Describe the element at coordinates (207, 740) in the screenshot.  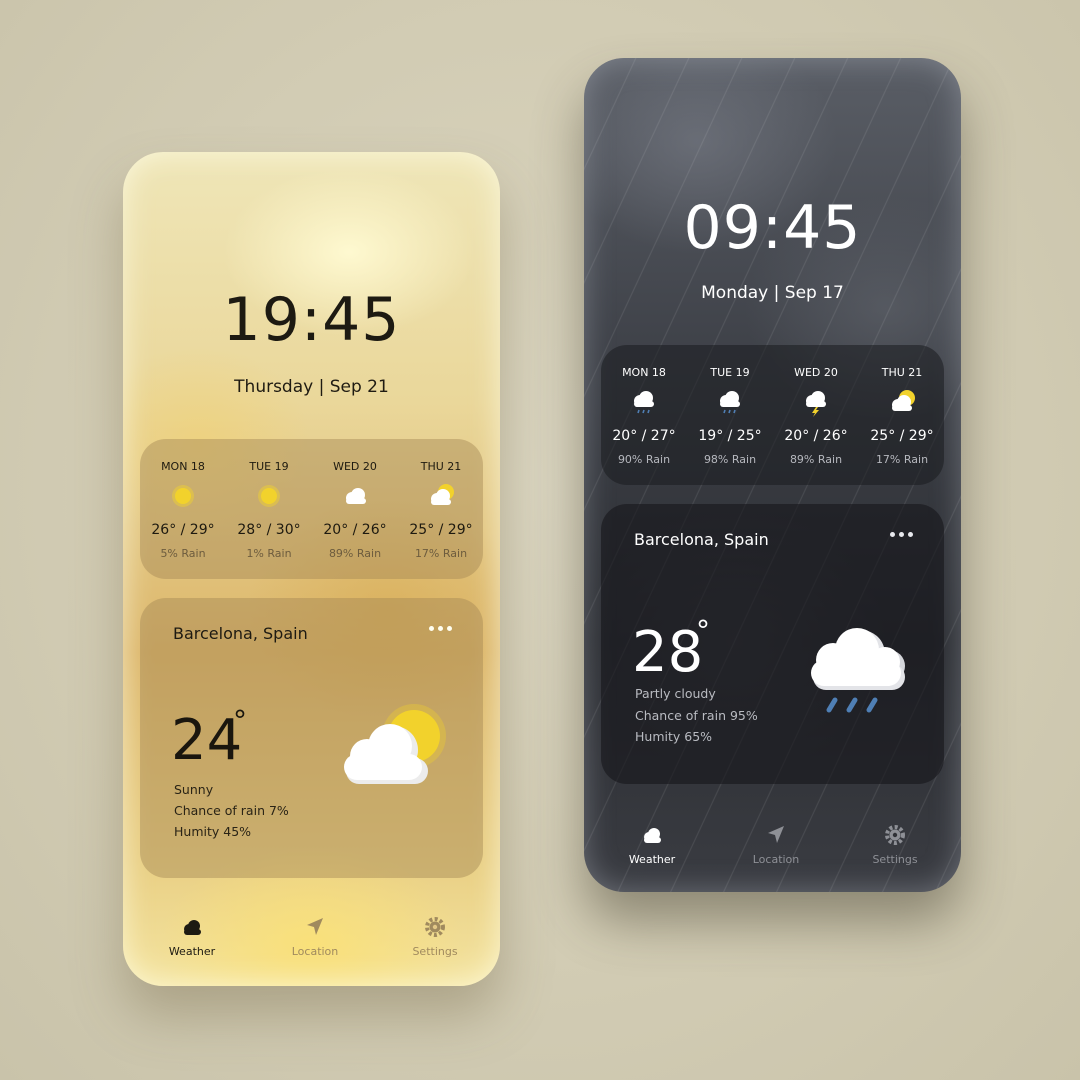
I see `current-temperature: 24` at that location.